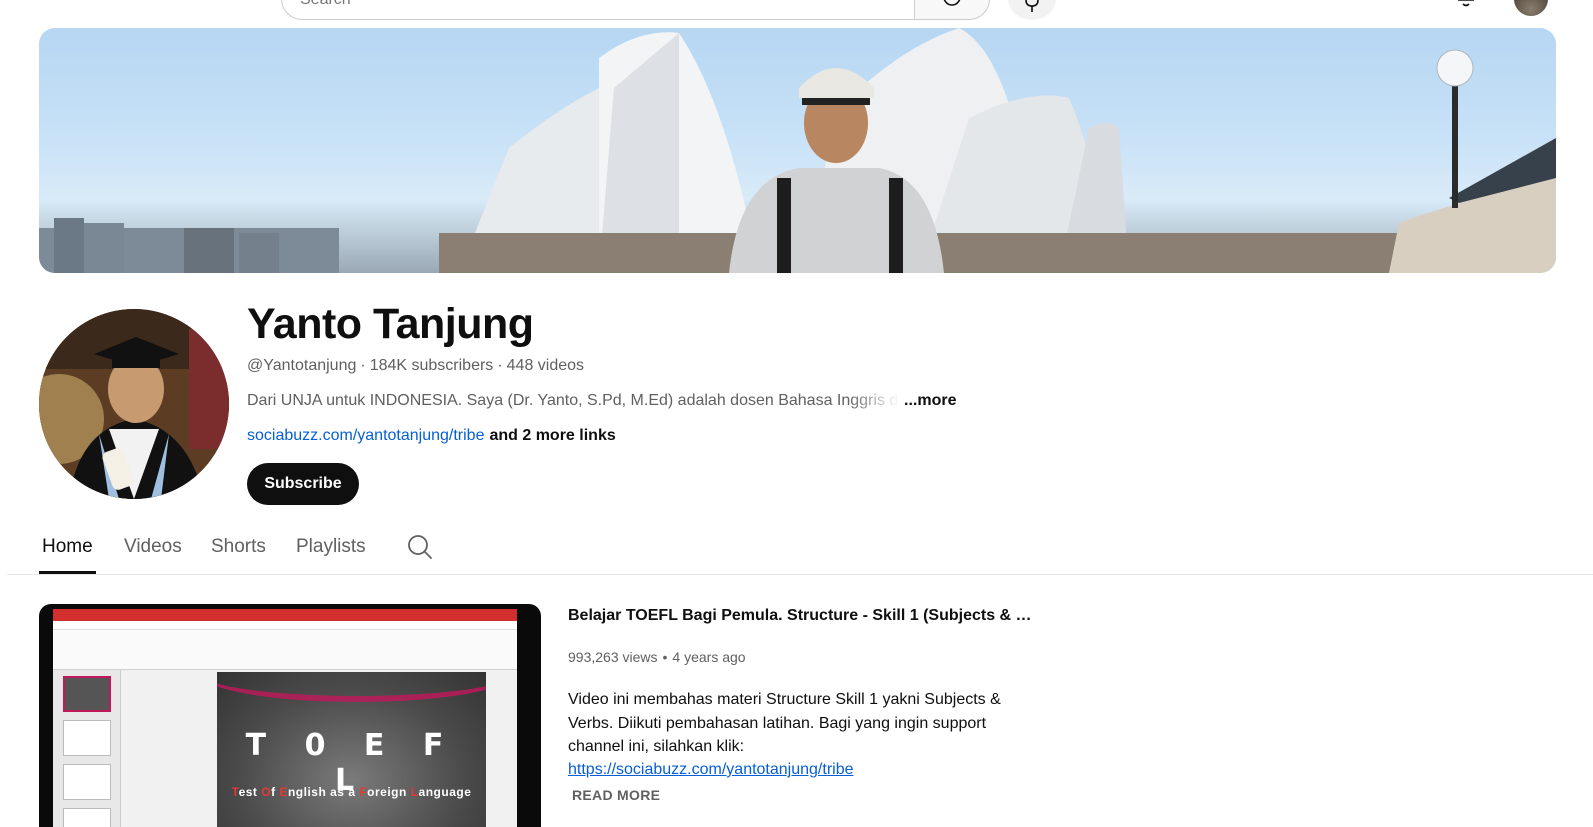 The width and height of the screenshot is (1593, 827). Describe the element at coordinates (431, 365) in the screenshot. I see `subscriber-count: 184K subscribers` at that location.